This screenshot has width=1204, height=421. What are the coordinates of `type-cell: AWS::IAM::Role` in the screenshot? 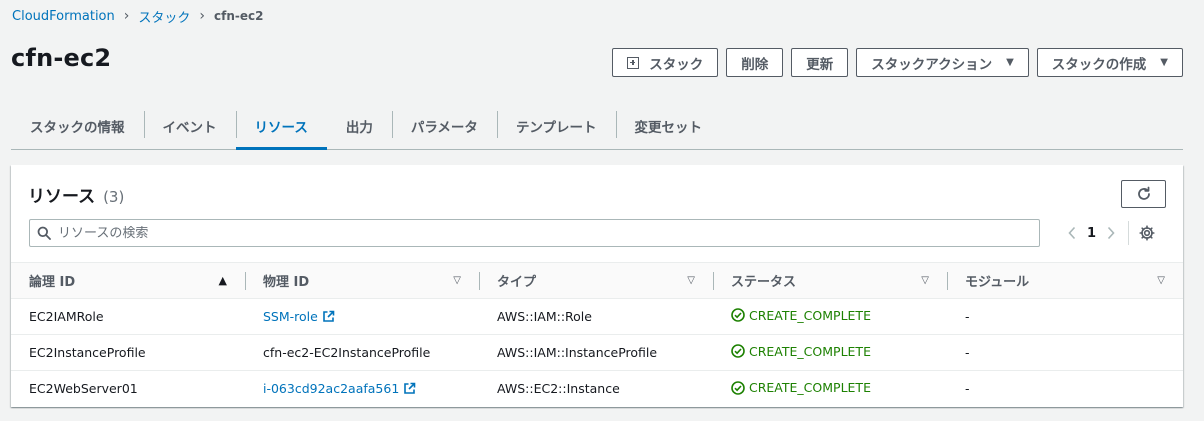 It's located at (544, 316).